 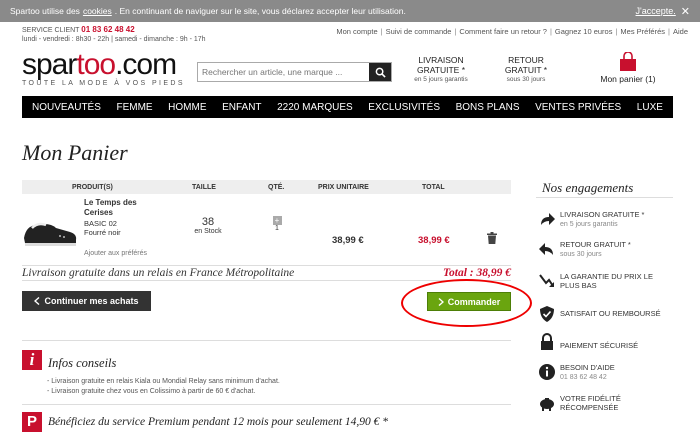 I want to click on search-input, so click(x=283, y=72).